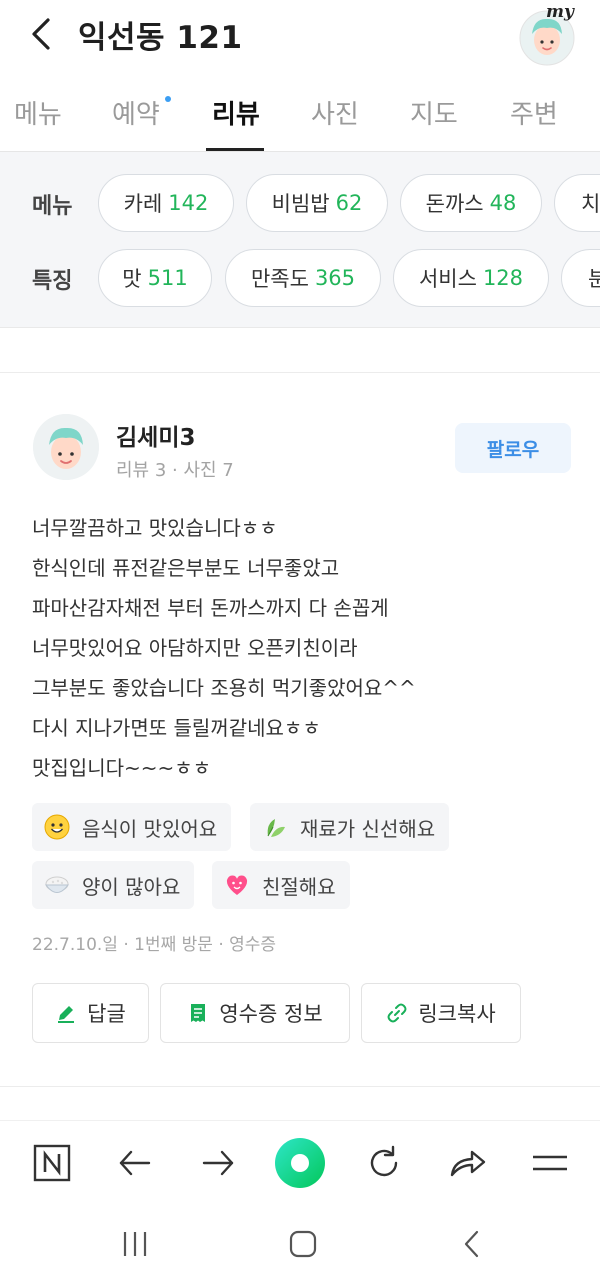 The image size is (600, 1282). Describe the element at coordinates (154, 945) in the screenshot. I see `visit-info: 22.7.10.일 · 1번째 방문 · 영수증` at that location.